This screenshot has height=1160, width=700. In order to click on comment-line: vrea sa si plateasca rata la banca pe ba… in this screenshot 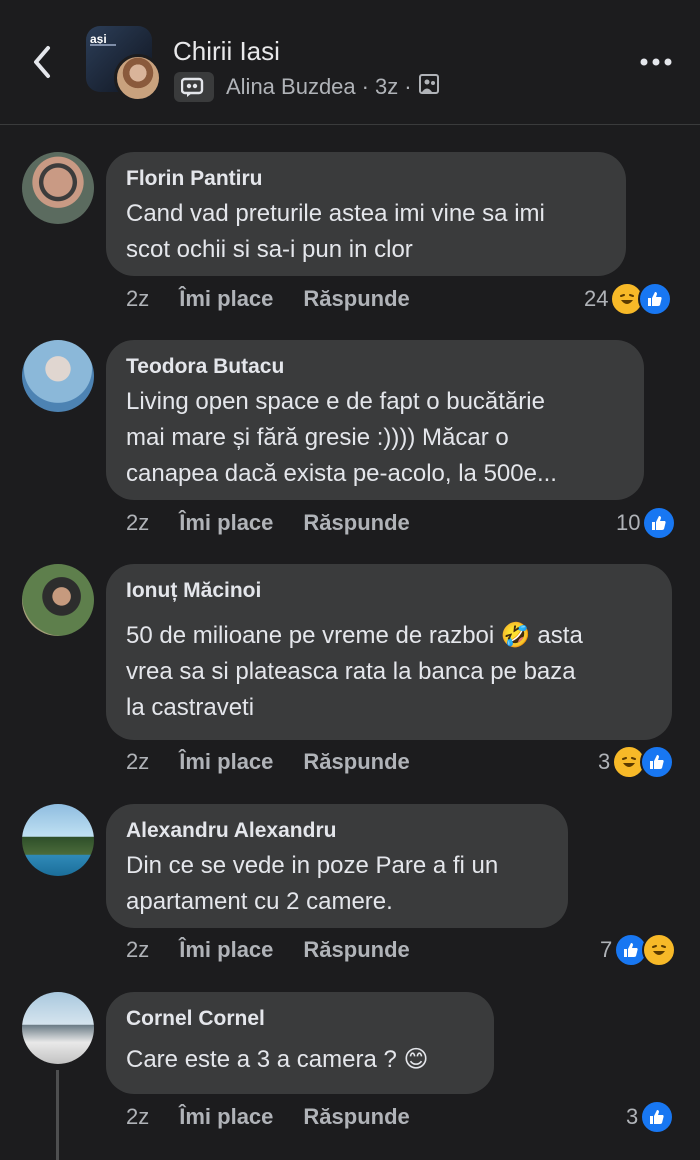, I will do `click(351, 671)`.